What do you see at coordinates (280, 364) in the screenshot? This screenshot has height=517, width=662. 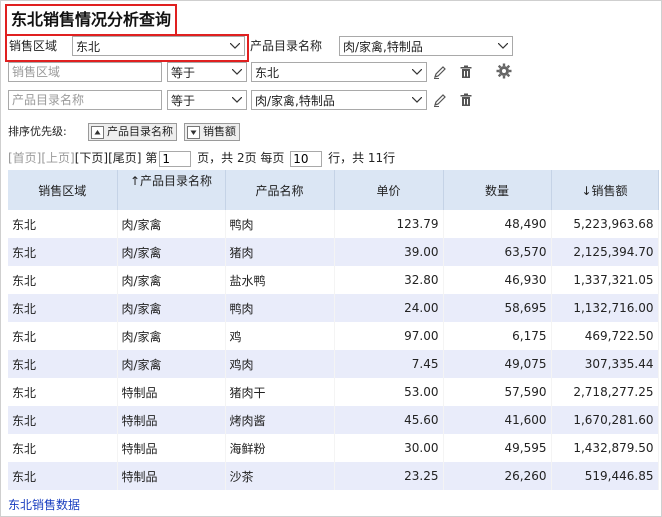 I see `table-cell: 鸡肉` at bounding box center [280, 364].